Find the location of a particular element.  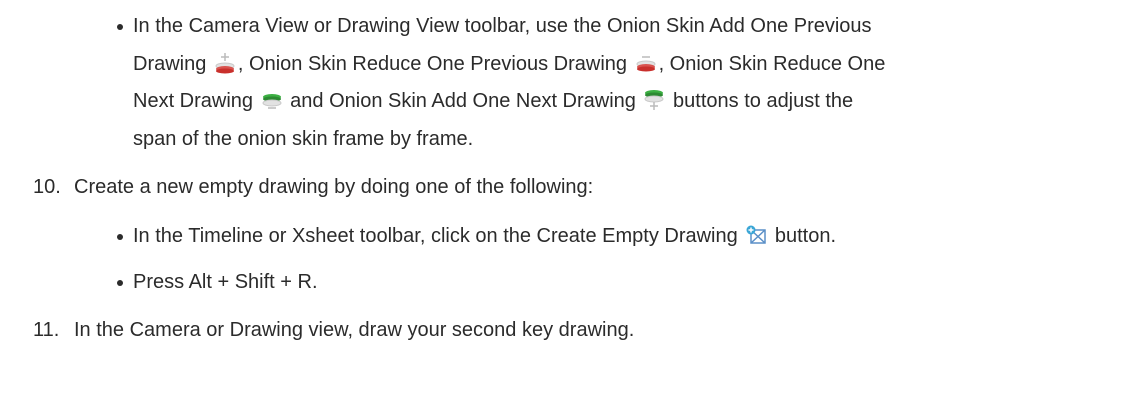

onion-bullet-line-4: span of the onion skin frame by frame. is located at coordinates (303, 139).